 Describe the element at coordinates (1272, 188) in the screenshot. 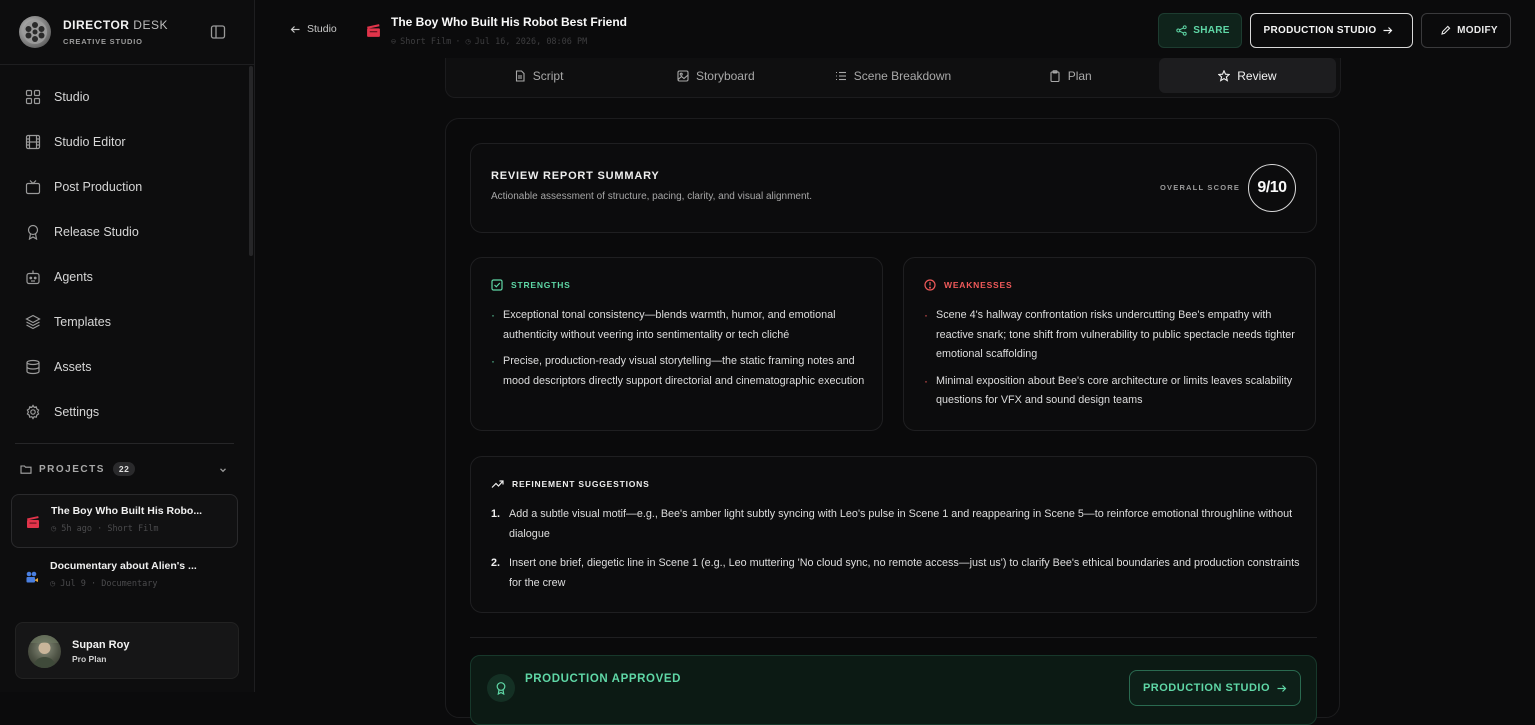

I see `overall-score-badge: 9/10` at that location.